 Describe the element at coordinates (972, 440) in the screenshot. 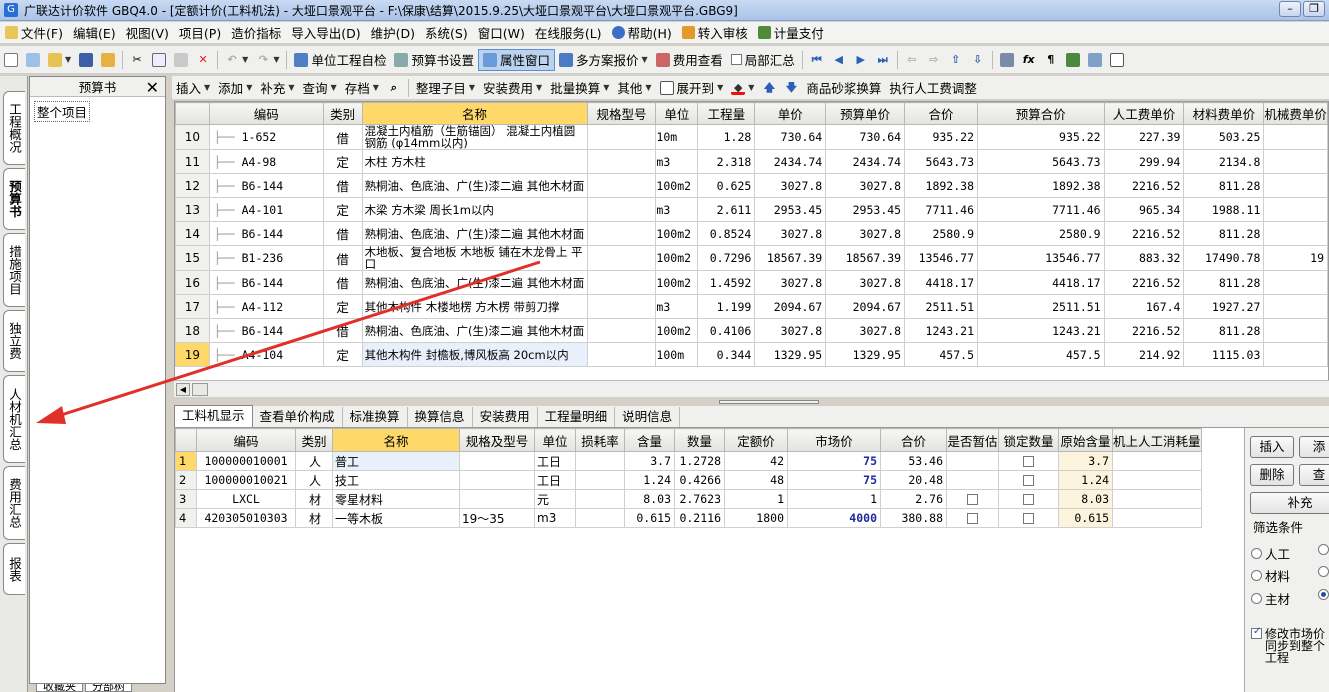

I see `column-header: 是否暂估` at that location.